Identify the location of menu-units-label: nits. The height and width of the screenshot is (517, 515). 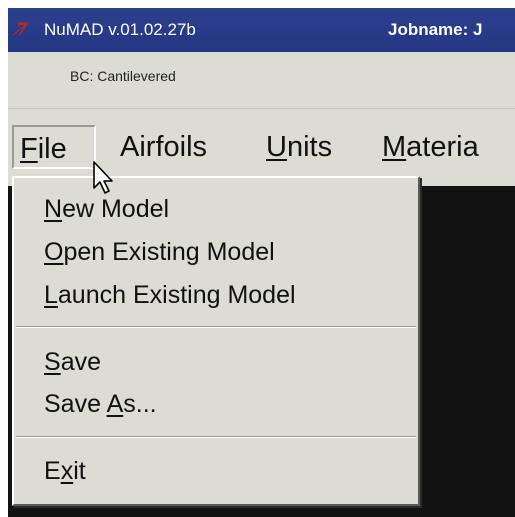
(309, 147).